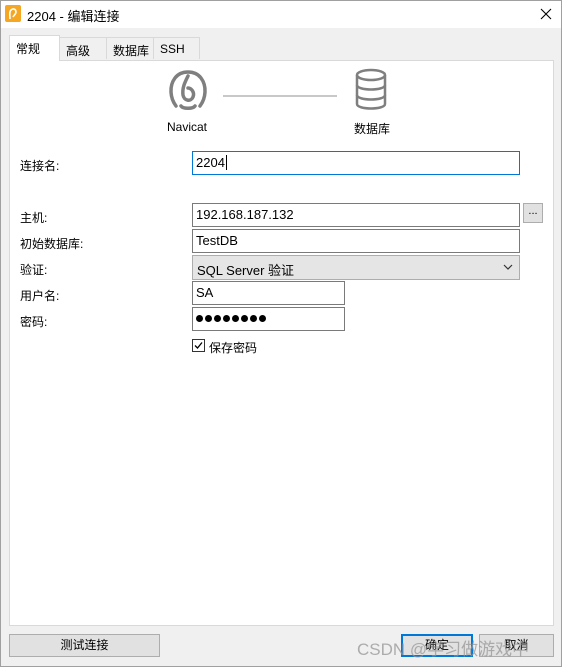  I want to click on authentication-label: 验证:, so click(34, 270).